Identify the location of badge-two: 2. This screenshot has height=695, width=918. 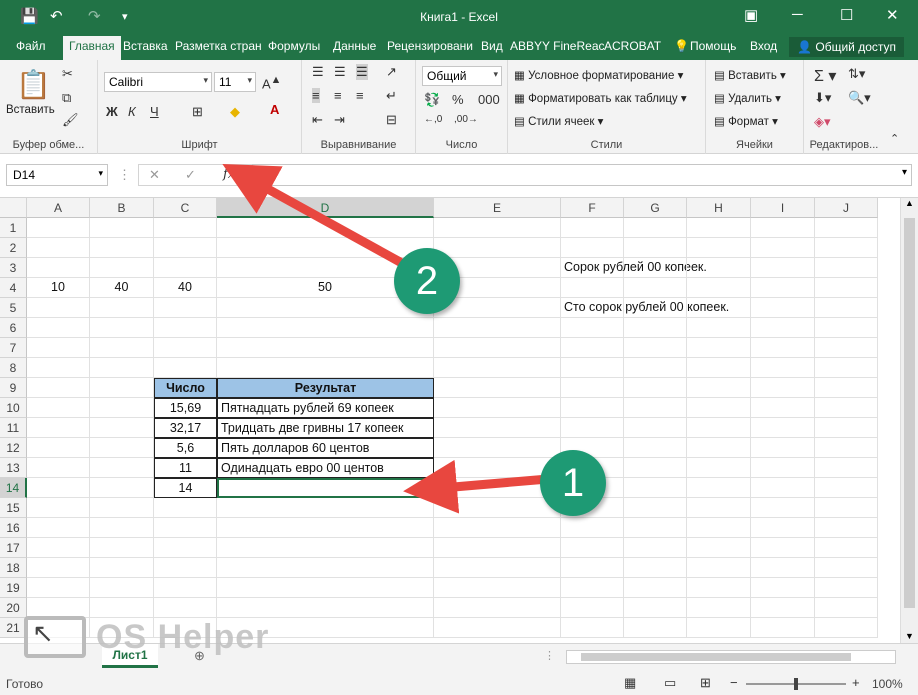
(427, 281).